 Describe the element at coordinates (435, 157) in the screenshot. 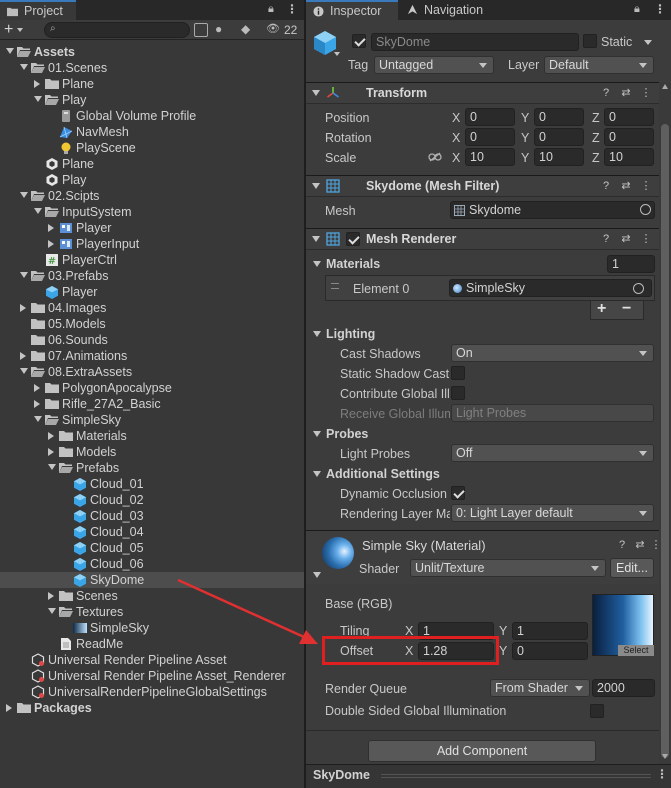

I see `constrain-proportions-icon` at that location.